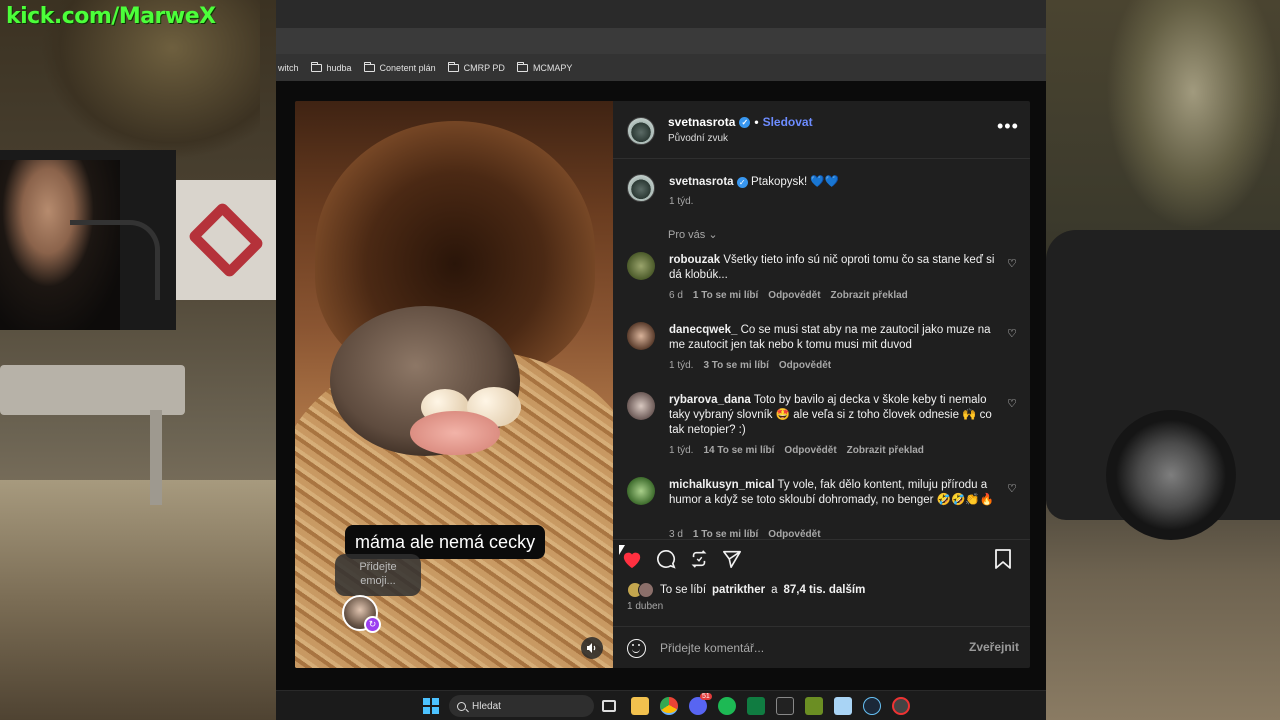  What do you see at coordinates (735, 365) in the screenshot?
I see `comment-likes: 3 To se mi líbí` at bounding box center [735, 365].